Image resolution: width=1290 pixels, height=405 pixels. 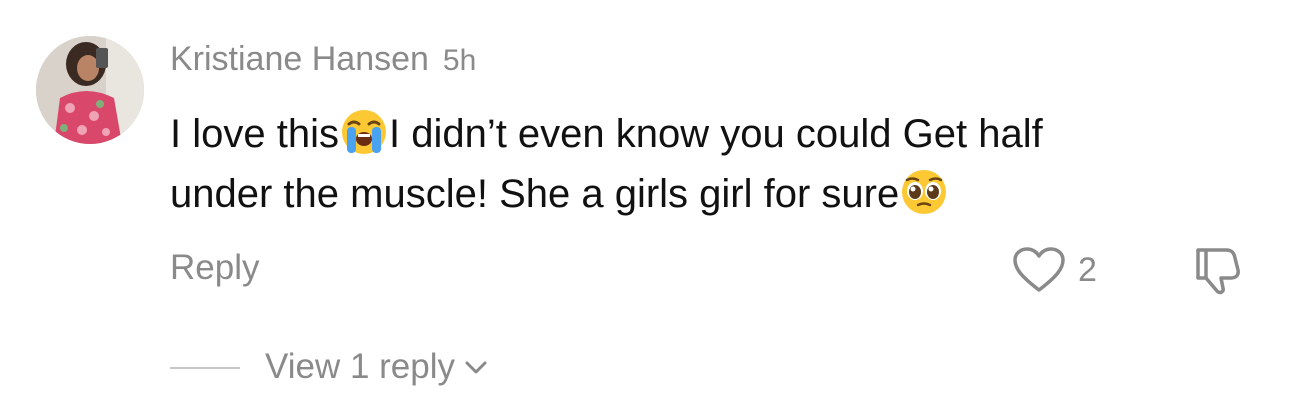 What do you see at coordinates (360, 366) in the screenshot?
I see `view-replies-label: View 1 reply` at bounding box center [360, 366].